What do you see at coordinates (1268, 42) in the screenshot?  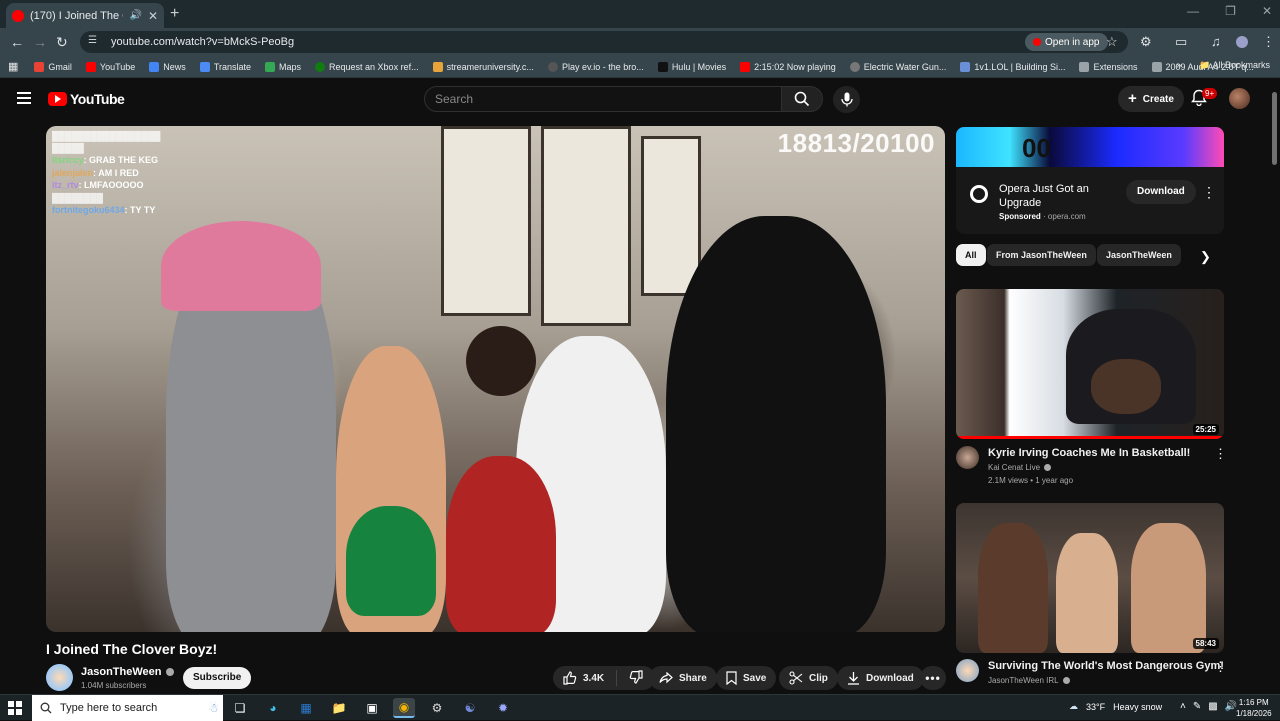 I see `menu-dots-icon: ⋮` at bounding box center [1268, 42].